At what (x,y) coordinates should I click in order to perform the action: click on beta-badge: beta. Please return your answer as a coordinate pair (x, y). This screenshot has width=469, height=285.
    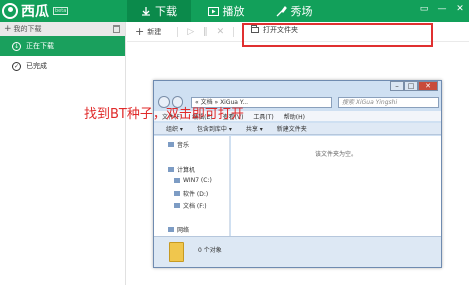
    Looking at the image, I should click on (61, 11).